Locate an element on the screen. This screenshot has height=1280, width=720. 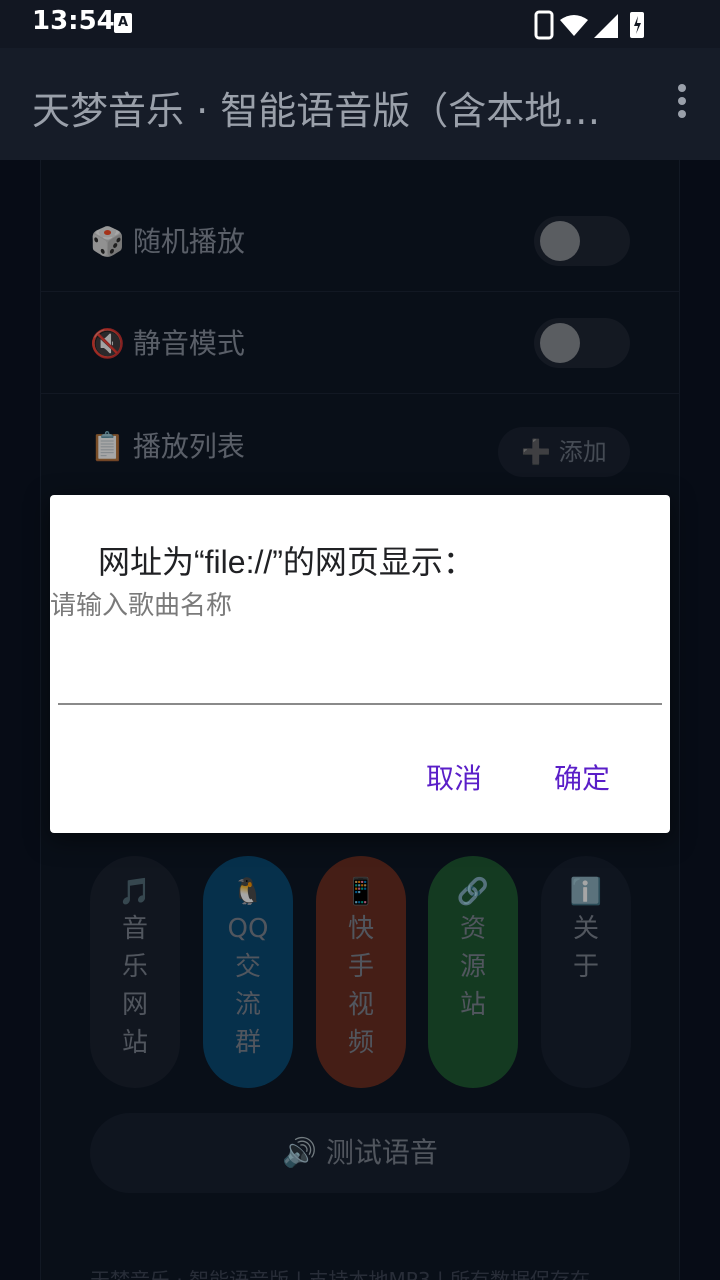
wifi-icon is located at coordinates (574, 25).